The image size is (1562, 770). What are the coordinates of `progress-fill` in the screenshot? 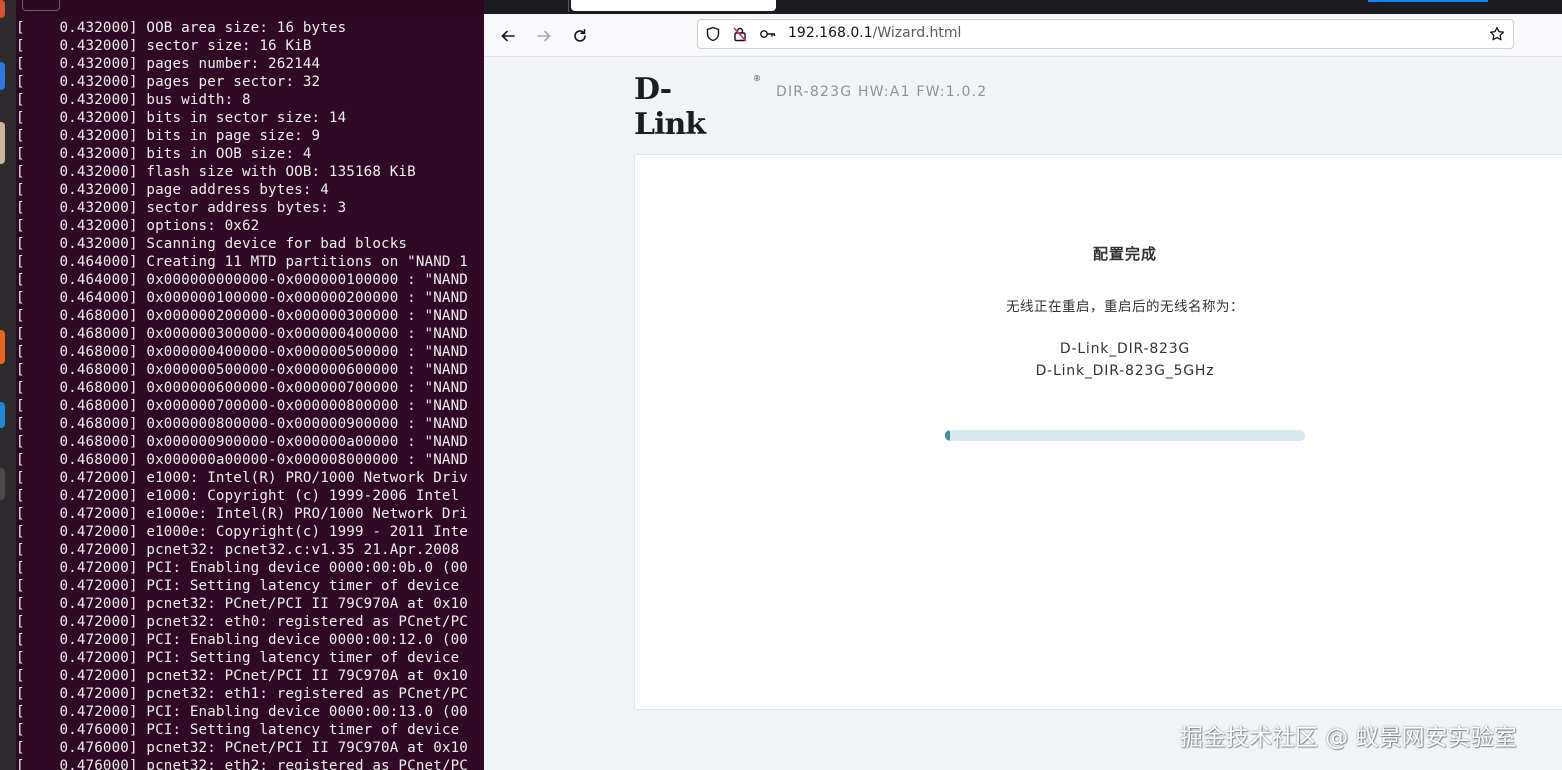 It's located at (948, 435).